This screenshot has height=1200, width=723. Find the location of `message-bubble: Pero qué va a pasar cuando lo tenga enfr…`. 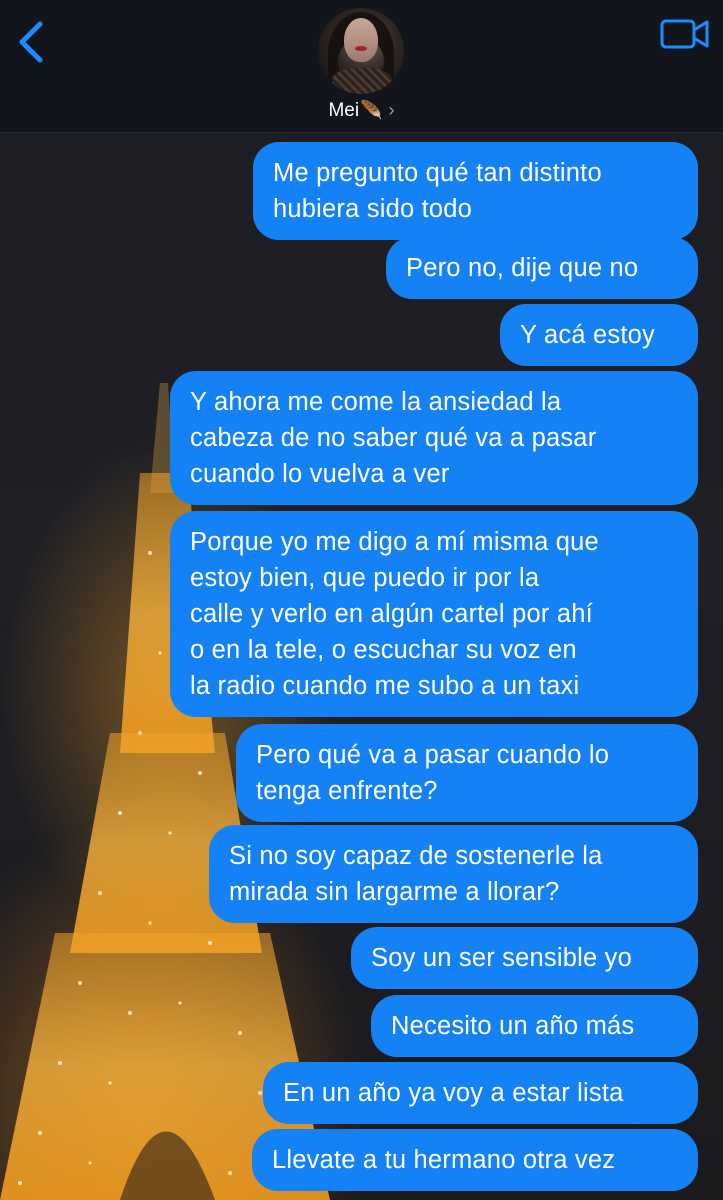

message-bubble: Pero qué va a pasar cuando lo tenga enfr… is located at coordinates (467, 773).